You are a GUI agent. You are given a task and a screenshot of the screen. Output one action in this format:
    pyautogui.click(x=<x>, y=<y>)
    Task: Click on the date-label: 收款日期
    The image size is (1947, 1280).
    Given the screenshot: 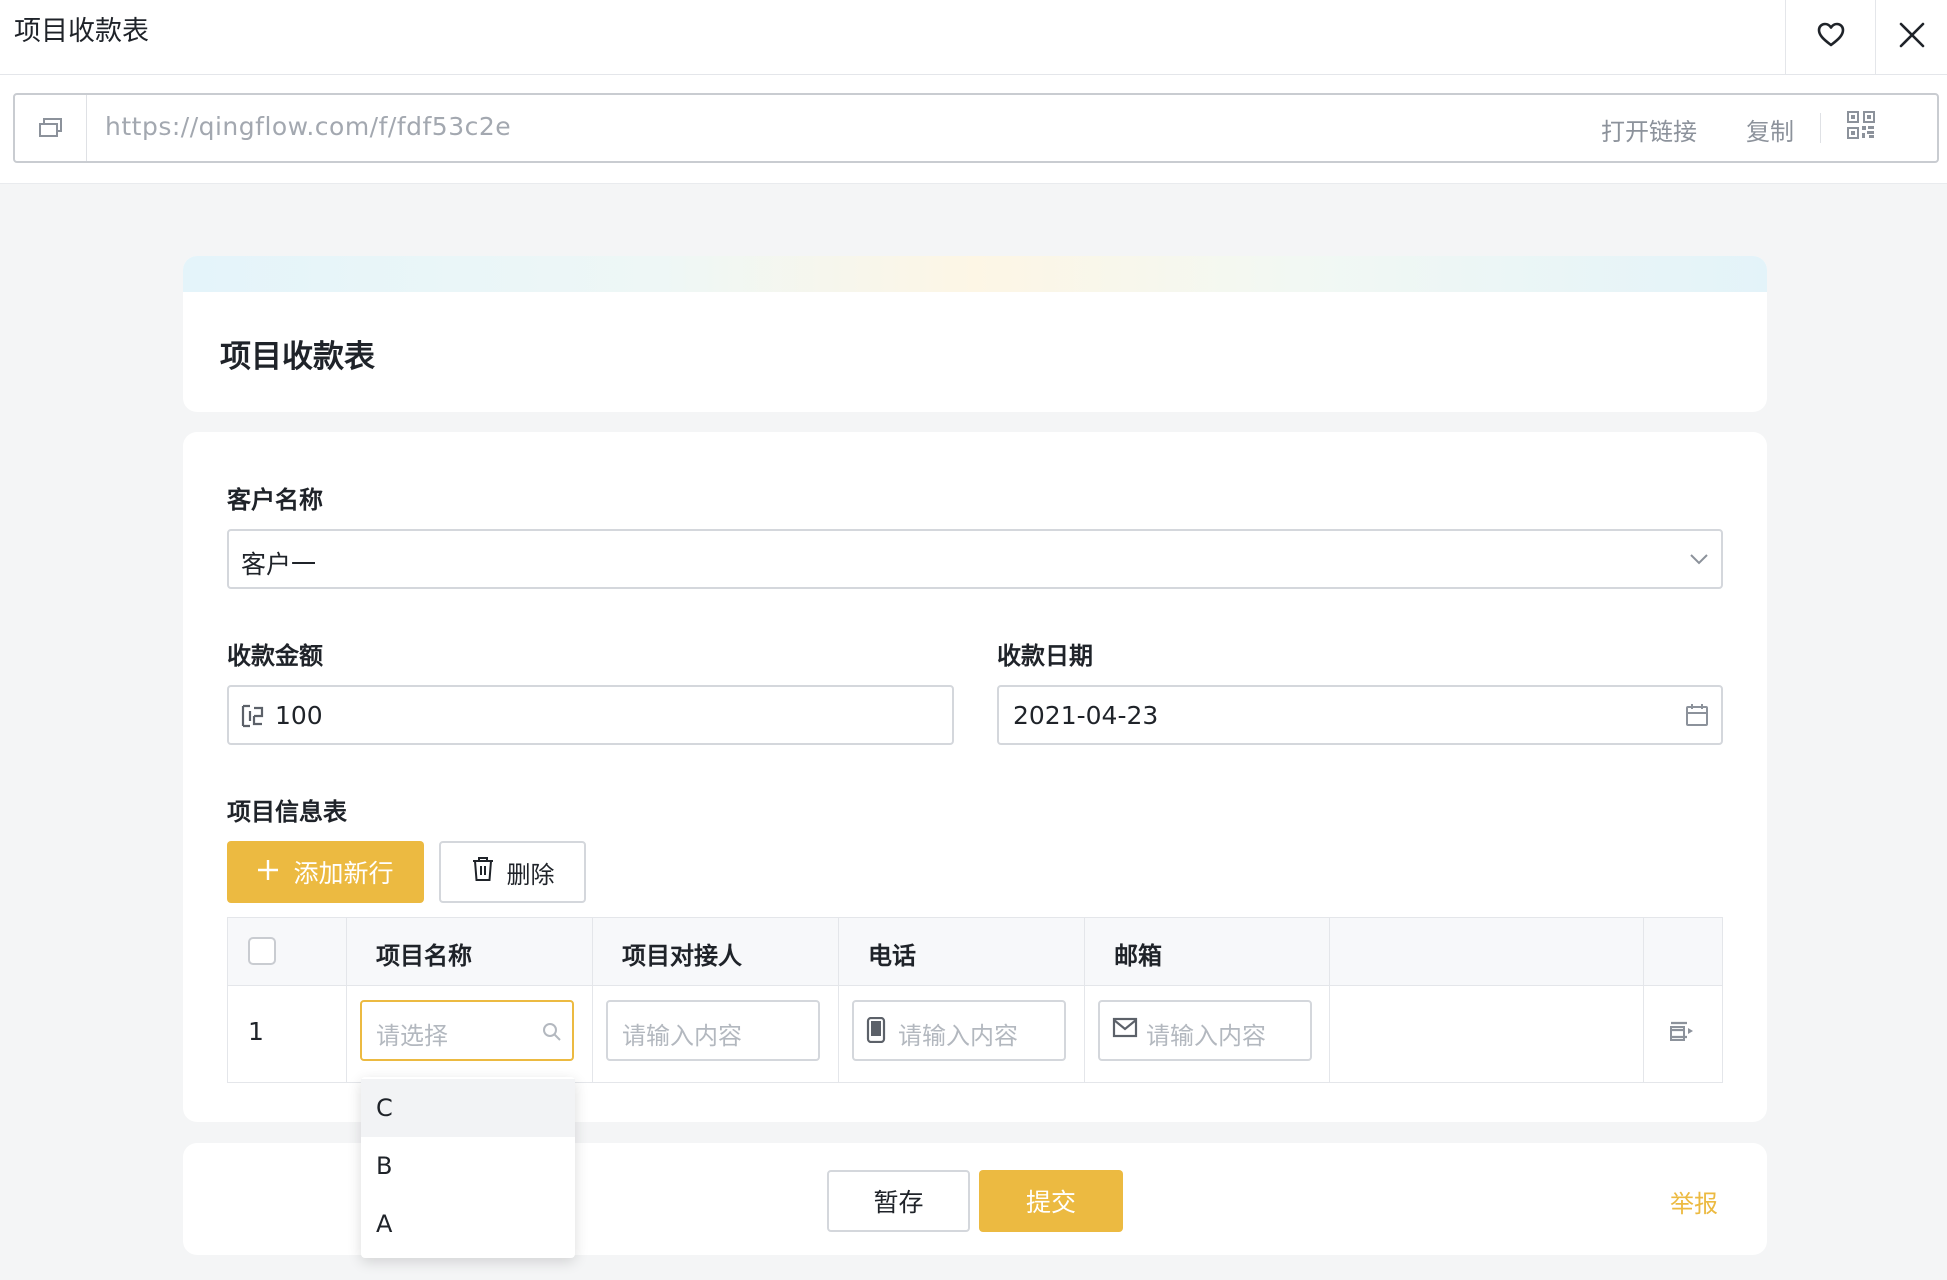 What is the action you would take?
    pyautogui.click(x=1045, y=656)
    